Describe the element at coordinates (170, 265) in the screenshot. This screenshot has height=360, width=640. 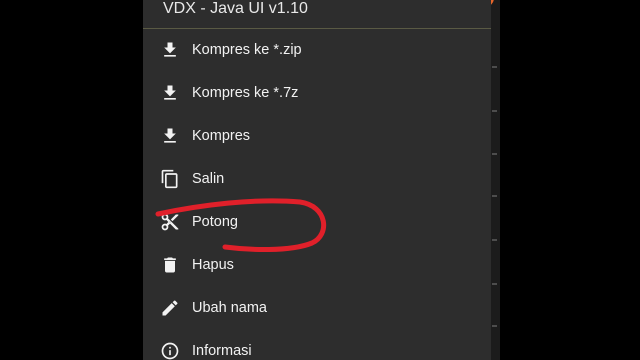
I see `trash-icon` at that location.